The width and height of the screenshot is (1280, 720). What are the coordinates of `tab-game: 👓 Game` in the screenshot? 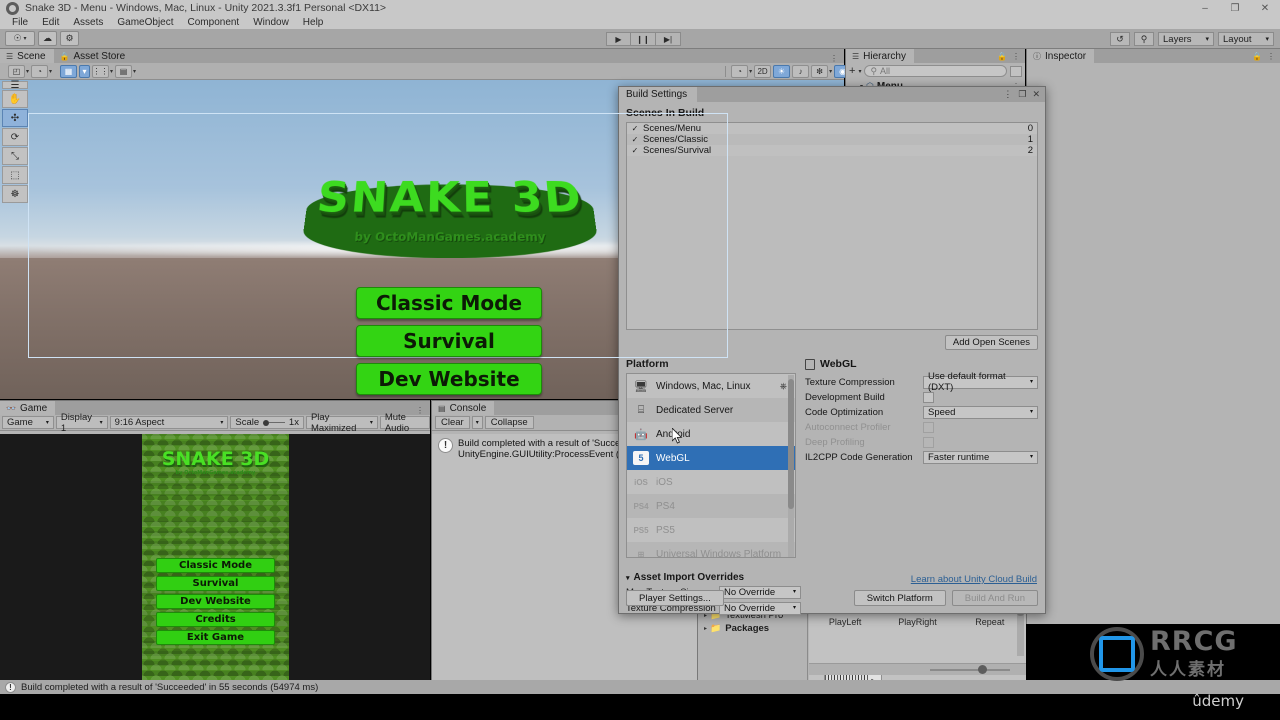 It's located at (28, 408).